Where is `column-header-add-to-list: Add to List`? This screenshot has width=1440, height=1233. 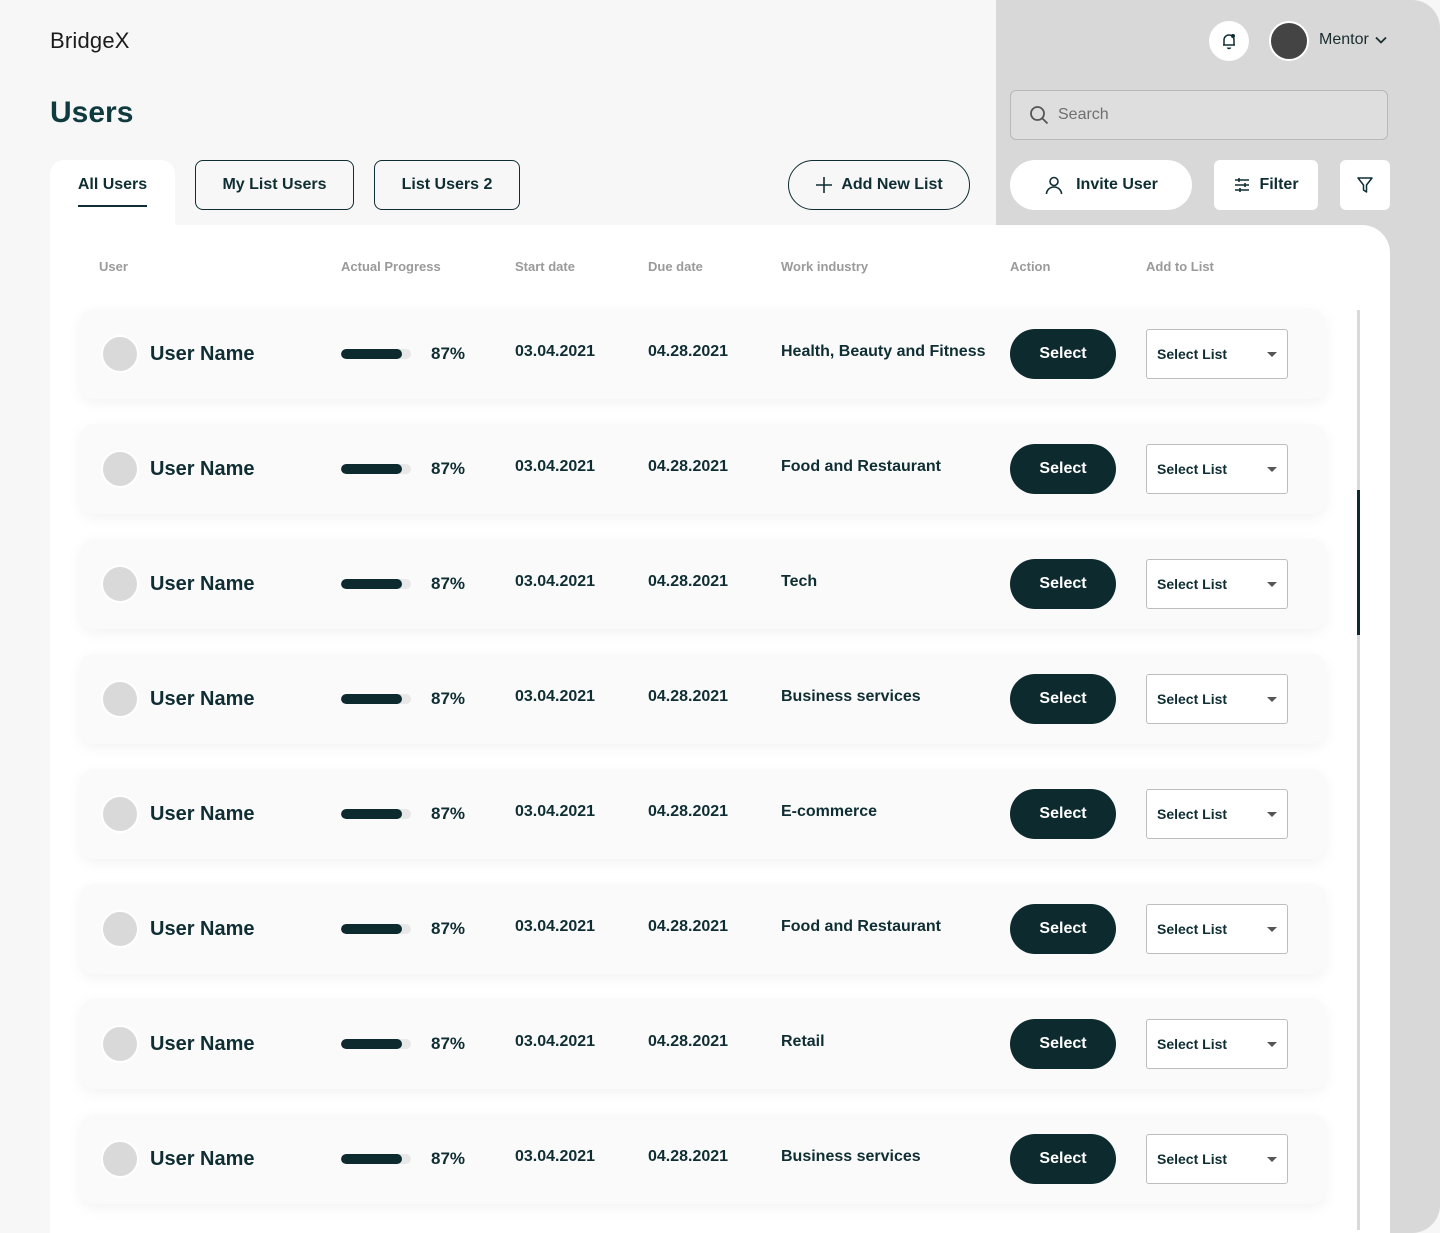 column-header-add-to-list: Add to List is located at coordinates (1180, 266).